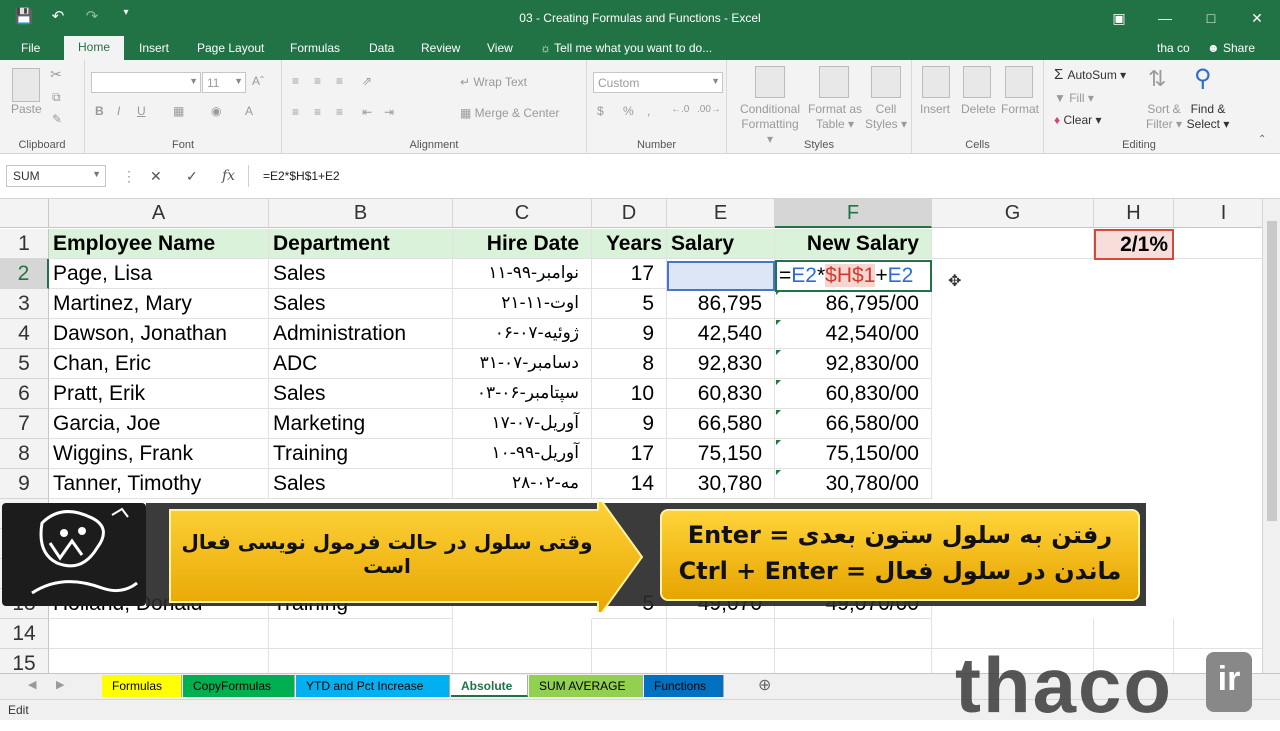 The width and height of the screenshot is (1280, 731). I want to click on sheet-tab-functions: Functions, so click(684, 686).